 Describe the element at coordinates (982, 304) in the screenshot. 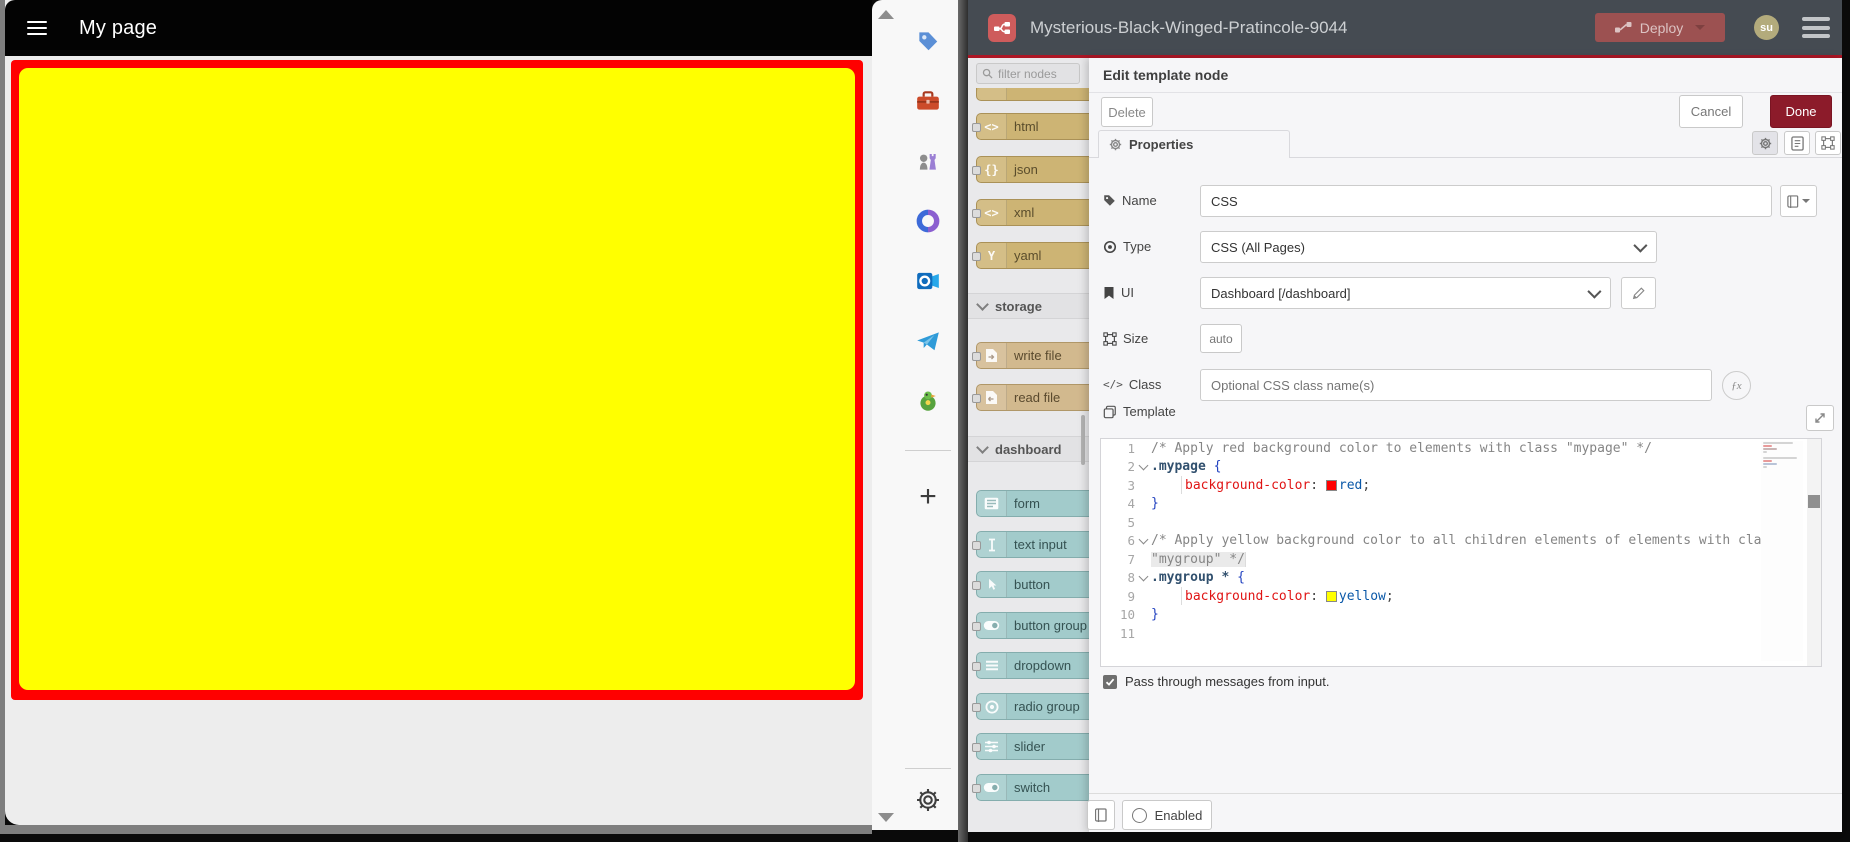

I see `chevron-down-icon` at that location.